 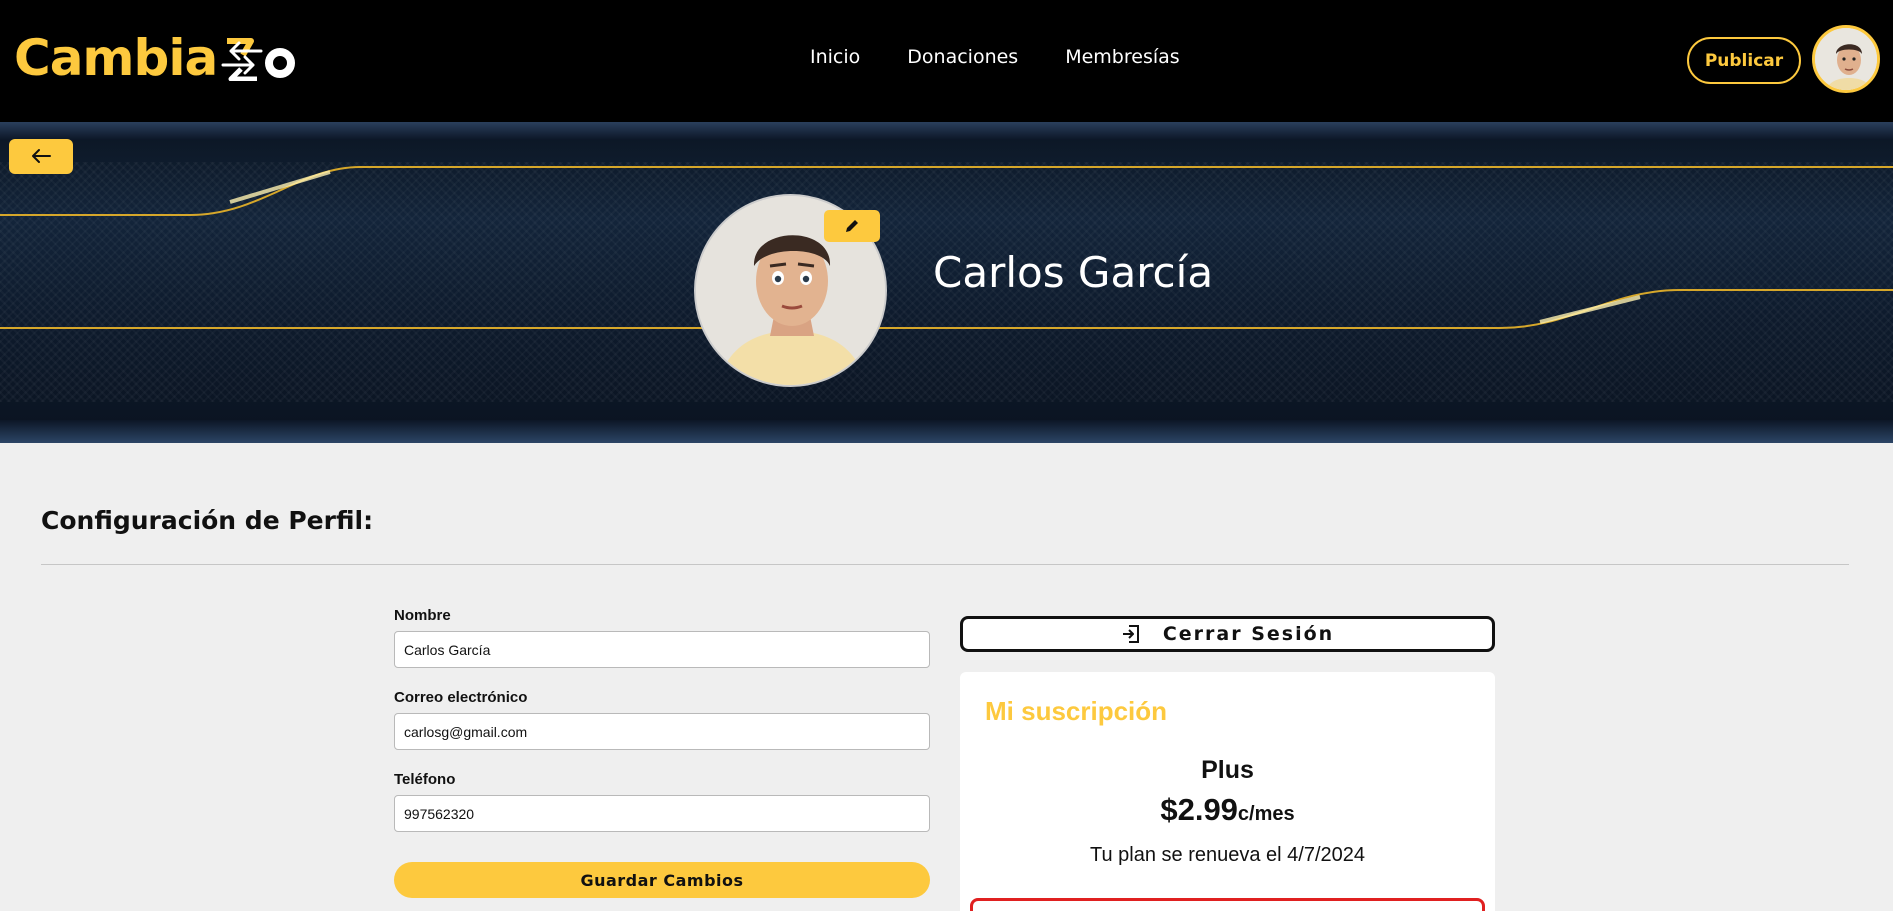 What do you see at coordinates (422, 615) in the screenshot?
I see `name-label: Nombre` at bounding box center [422, 615].